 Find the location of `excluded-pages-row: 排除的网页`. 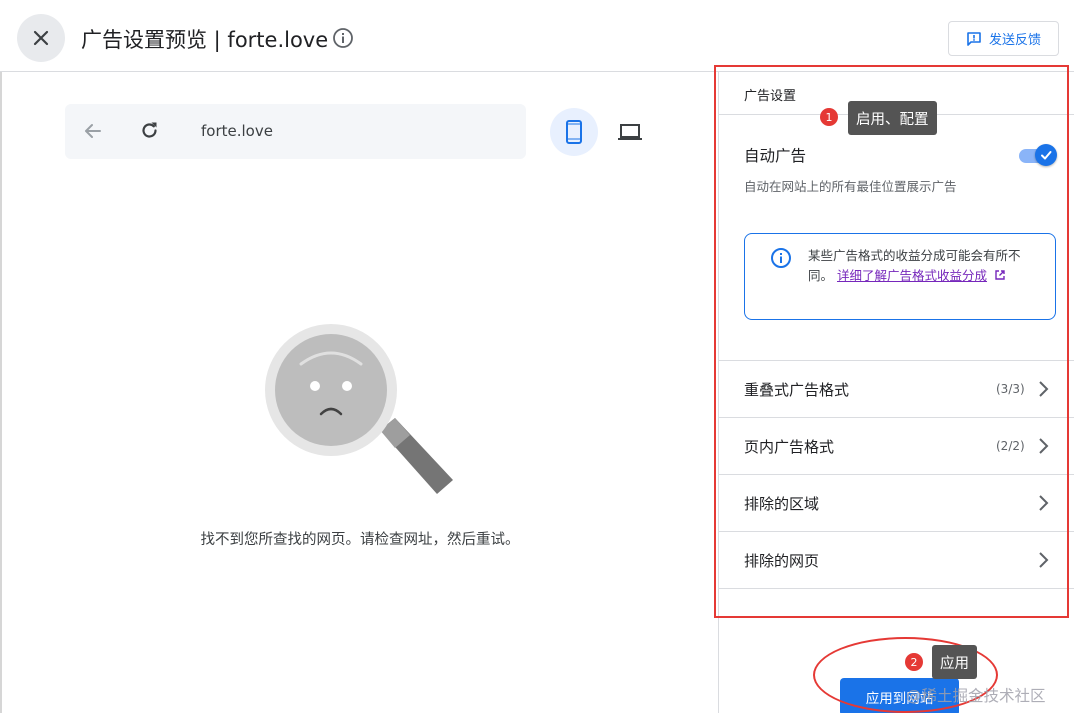

excluded-pages-row: 排除的网页 is located at coordinates (896, 560).